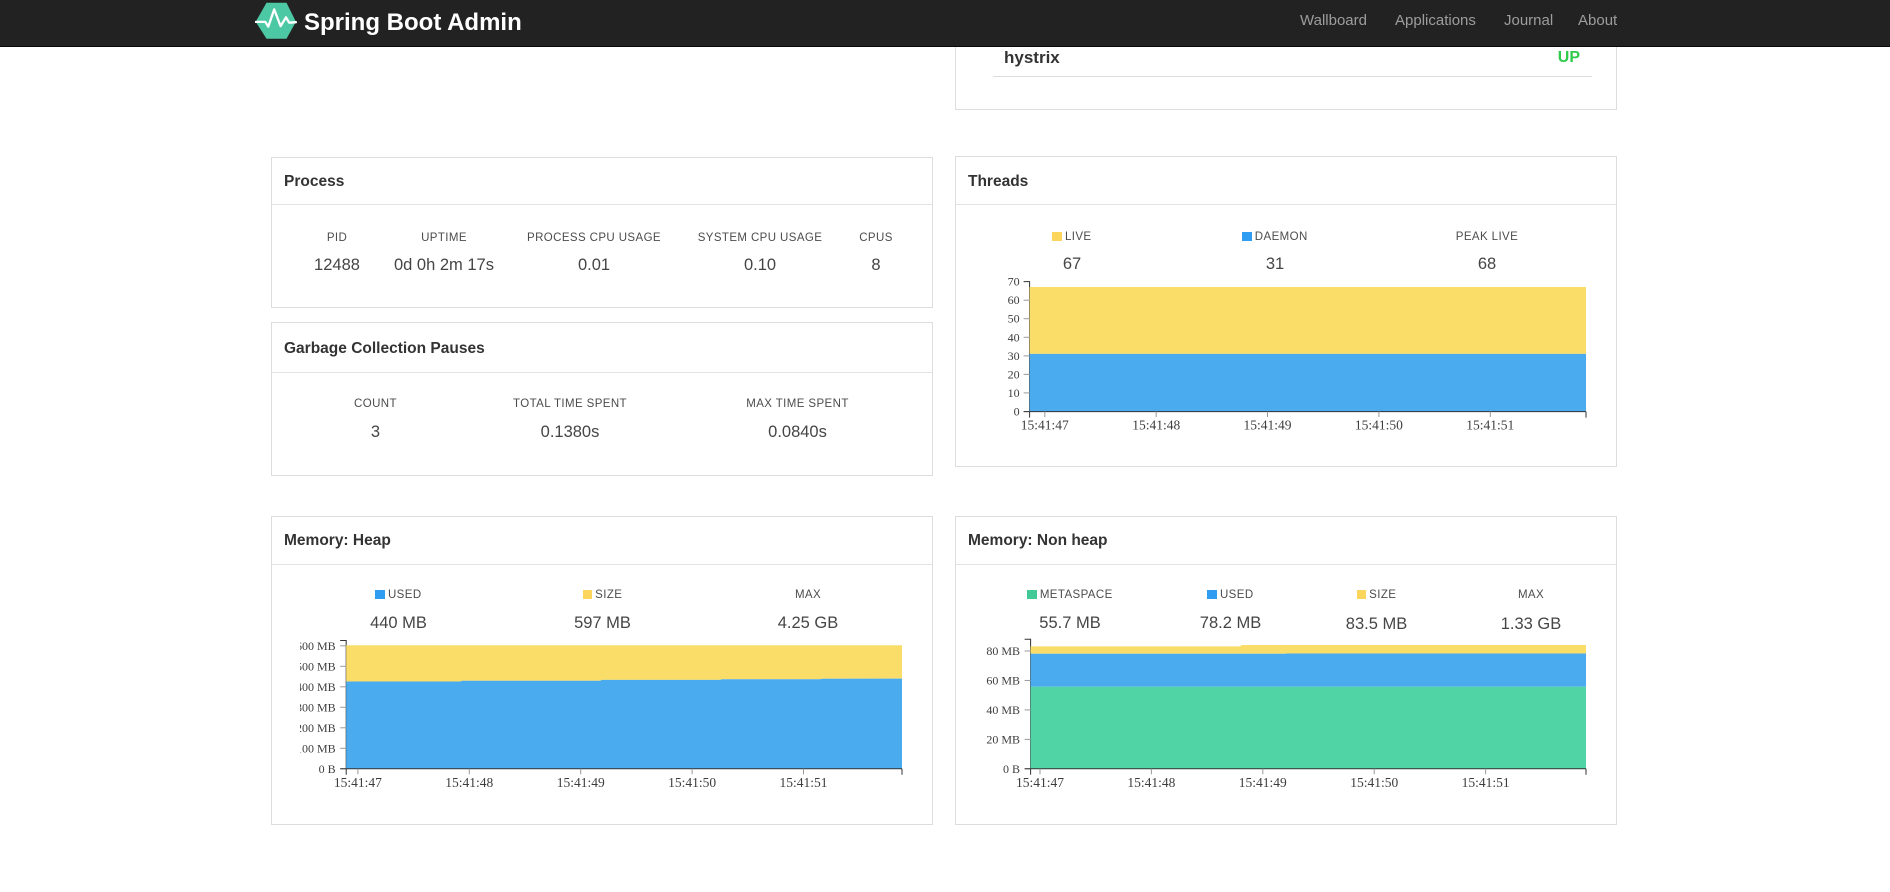 Image resolution: width=1890 pixels, height=892 pixels. What do you see at coordinates (1014, 393) in the screenshot?
I see `svg-text: 10` at bounding box center [1014, 393].